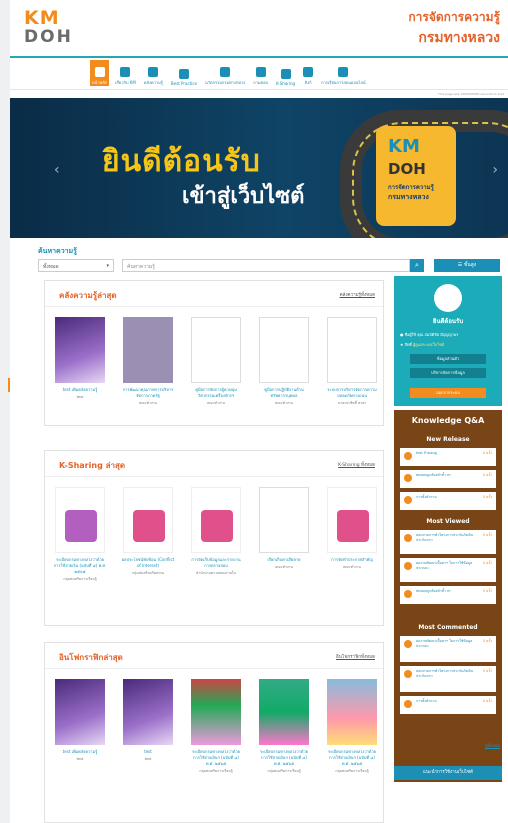  What do you see at coordinates (76, 265) in the screenshot?
I see `search-category-select: ทั้งหมด ▾` at bounding box center [76, 265].